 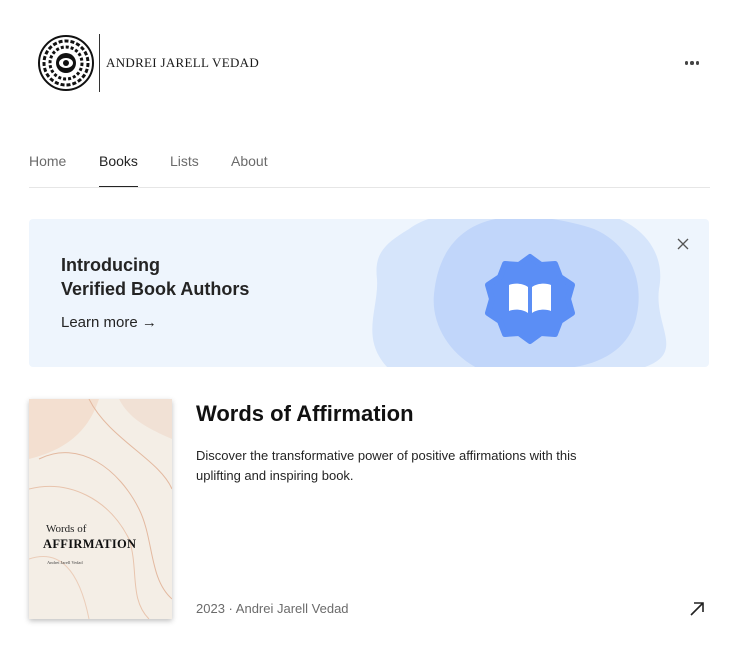 I want to click on profile-tabs: Home Books Lists About, so click(x=369, y=169).